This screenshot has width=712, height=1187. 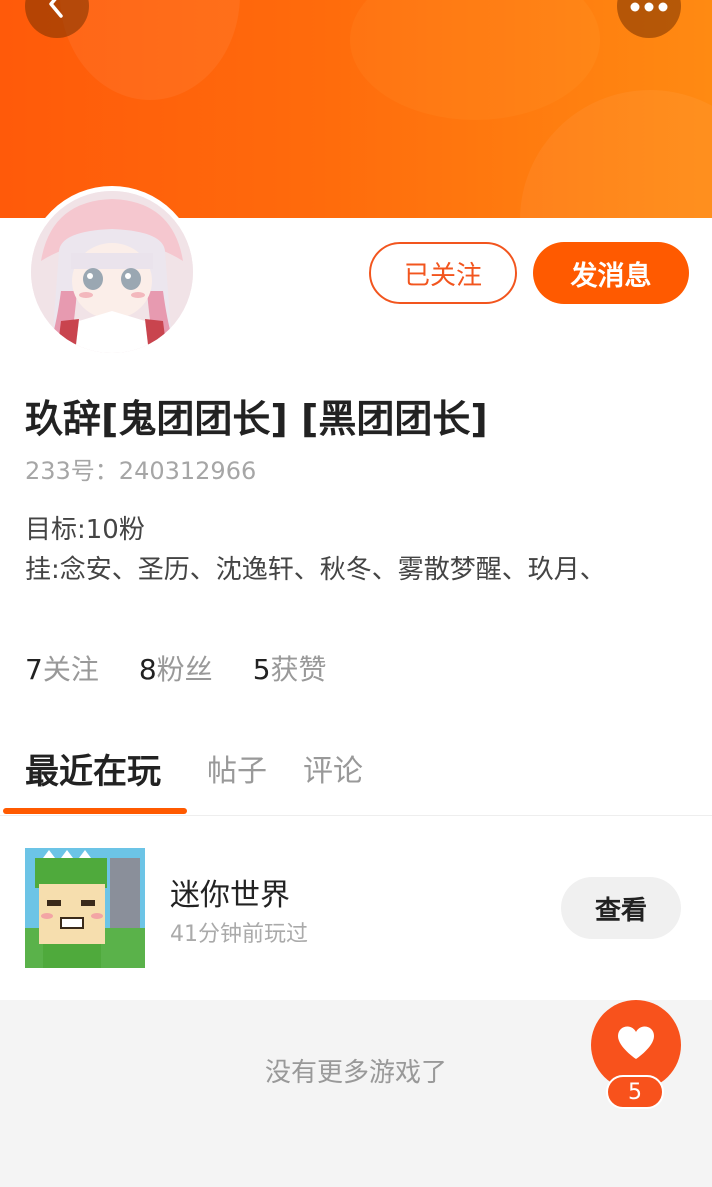 I want to click on avatar, so click(x=112, y=272).